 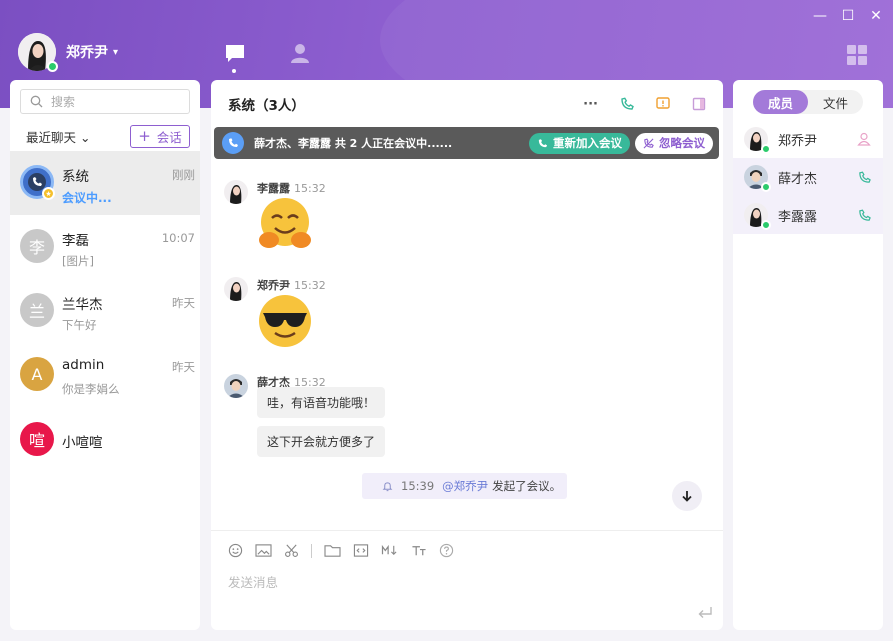 I want to click on list-item: 兰 兰华杰 昨天 下午好, so click(x=105, y=311).